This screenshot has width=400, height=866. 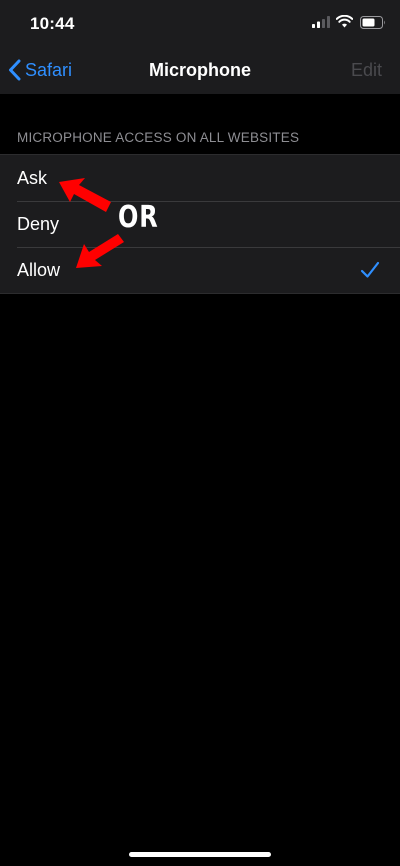 What do you see at coordinates (100, 251) in the screenshot?
I see `arrow-annotation-allow` at bounding box center [100, 251].